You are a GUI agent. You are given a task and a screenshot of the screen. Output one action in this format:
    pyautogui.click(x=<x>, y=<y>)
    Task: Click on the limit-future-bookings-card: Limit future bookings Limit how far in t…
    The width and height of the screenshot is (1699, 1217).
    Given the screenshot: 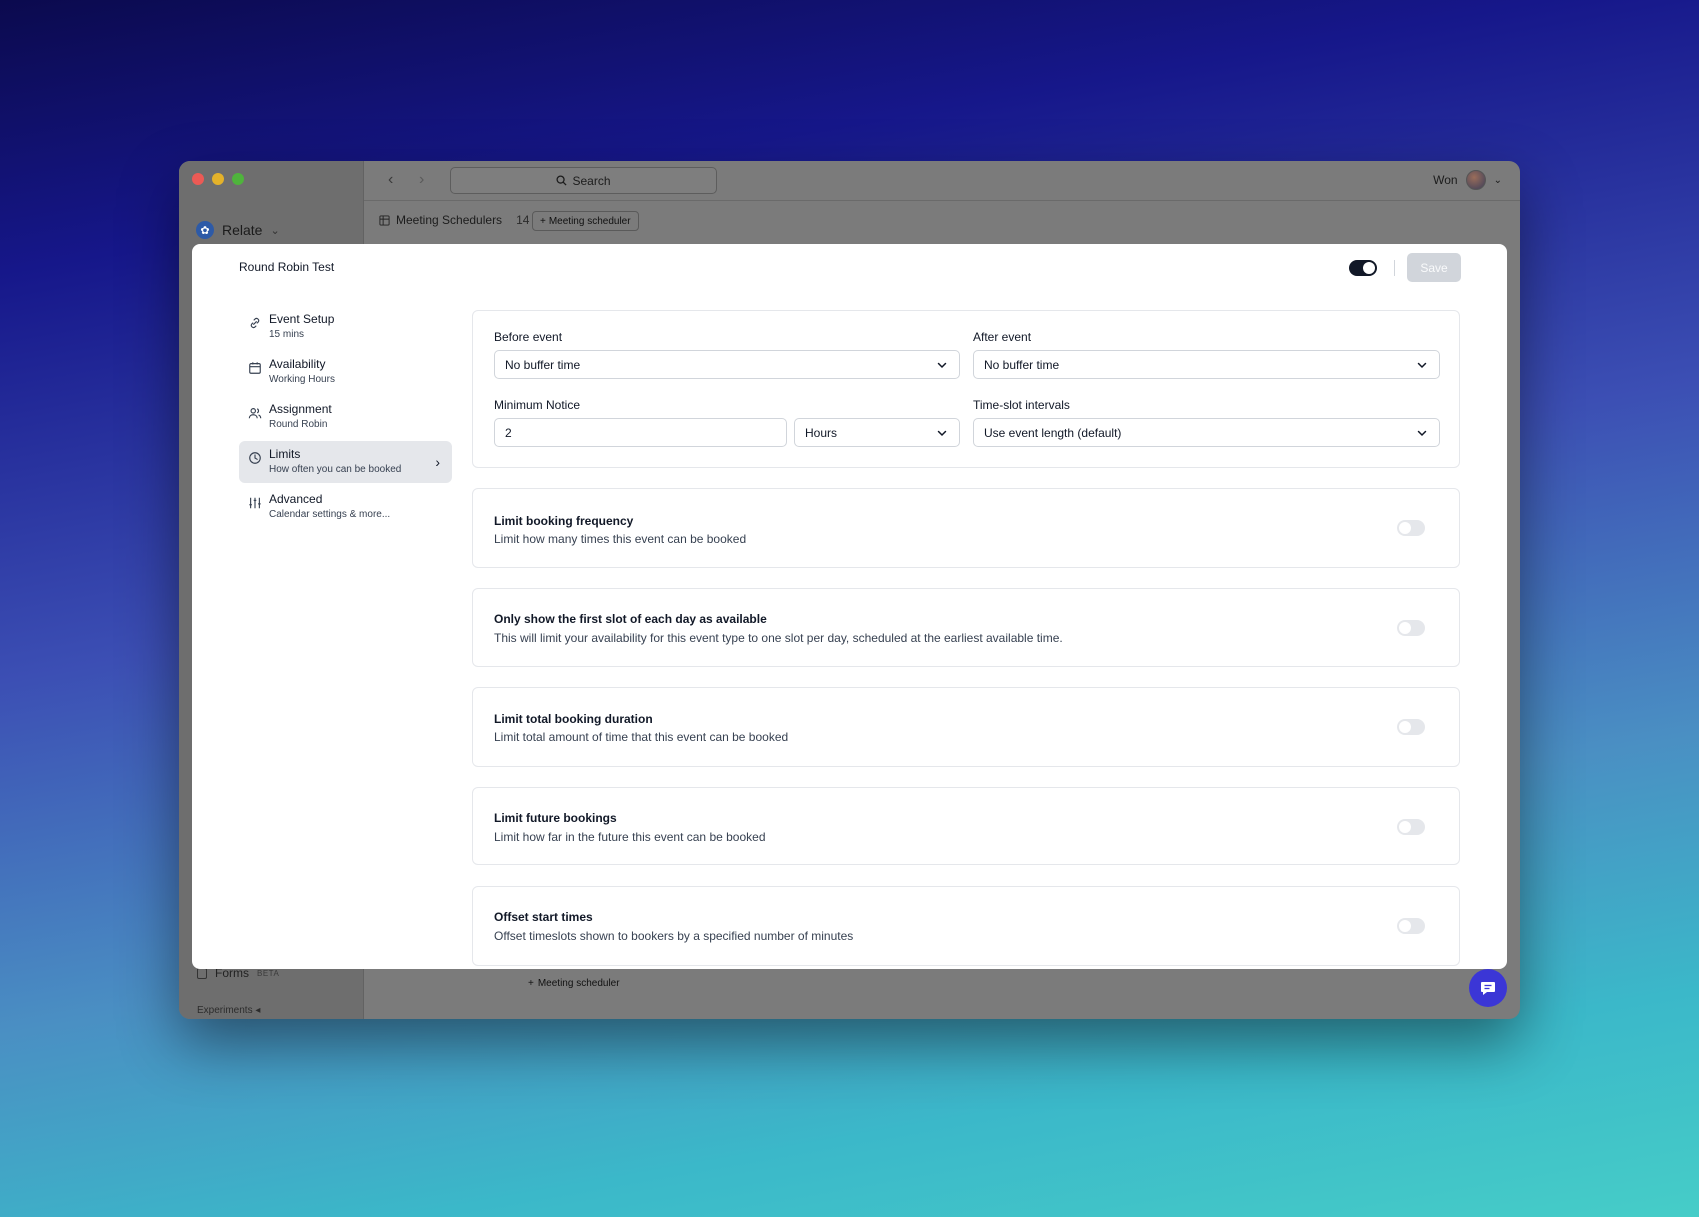 What is the action you would take?
    pyautogui.click(x=966, y=826)
    